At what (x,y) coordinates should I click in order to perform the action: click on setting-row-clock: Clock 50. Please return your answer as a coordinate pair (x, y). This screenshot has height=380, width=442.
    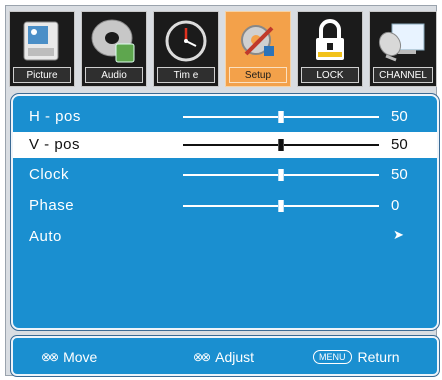
    Looking at the image, I should click on (225, 175).